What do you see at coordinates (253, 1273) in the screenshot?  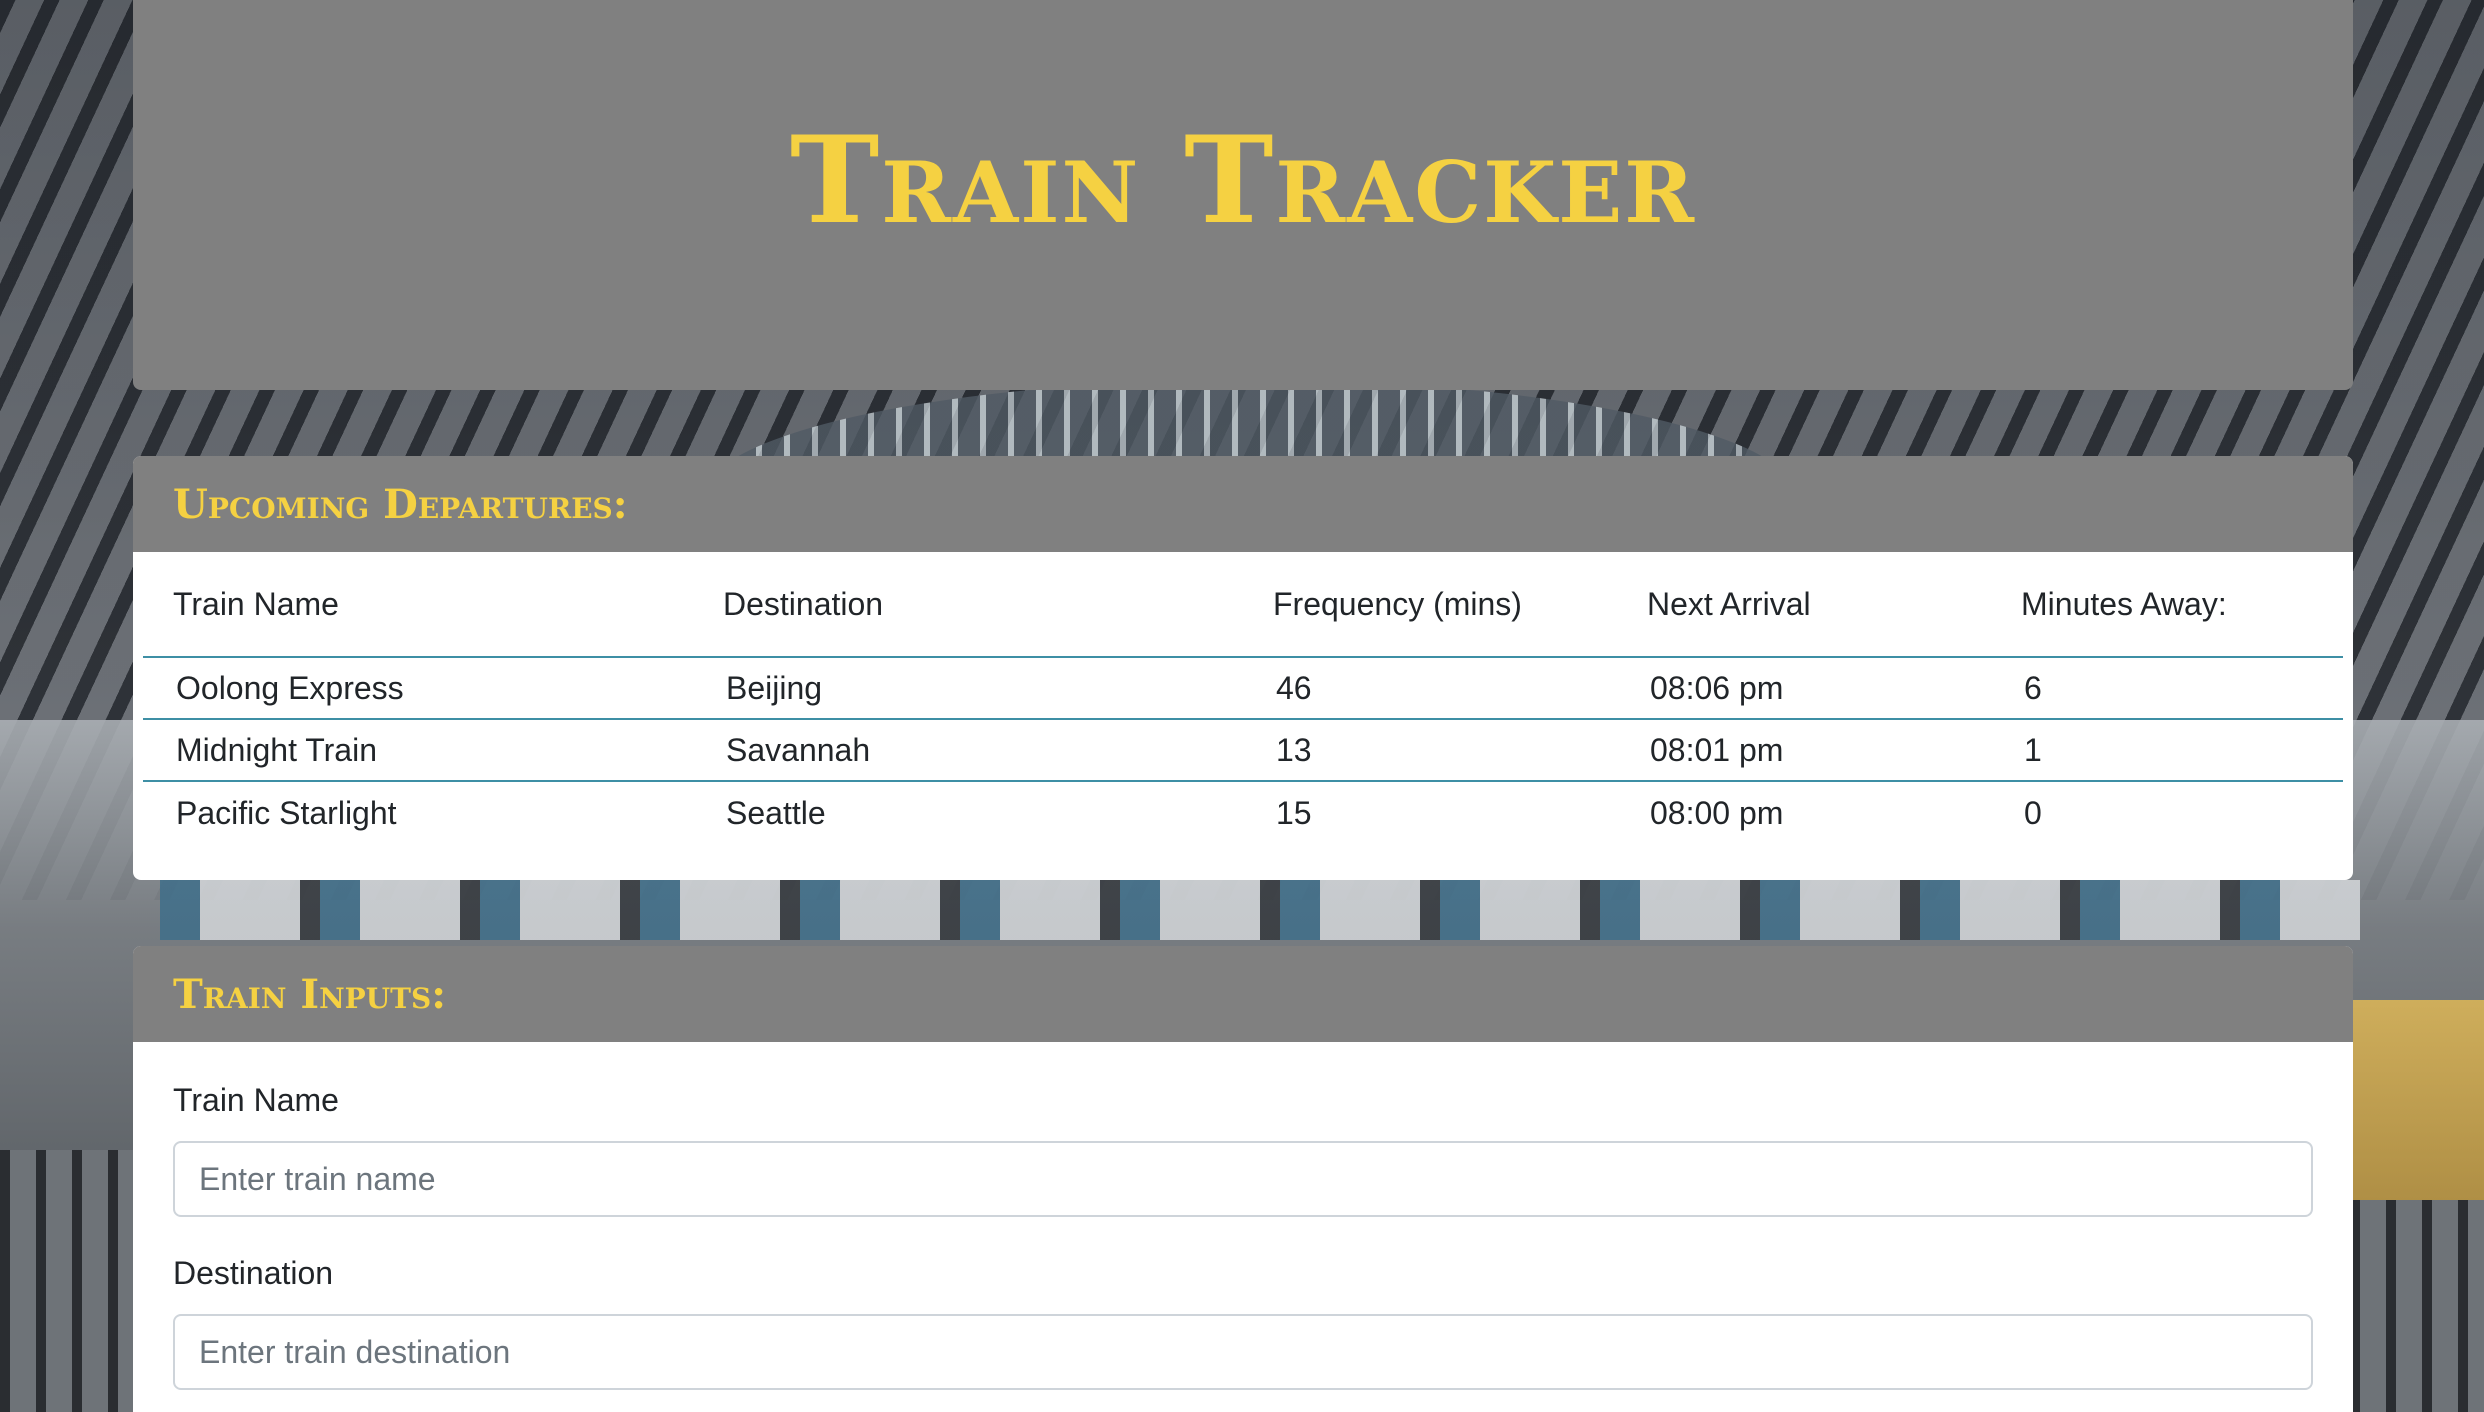 I see `destination-label: Destination` at bounding box center [253, 1273].